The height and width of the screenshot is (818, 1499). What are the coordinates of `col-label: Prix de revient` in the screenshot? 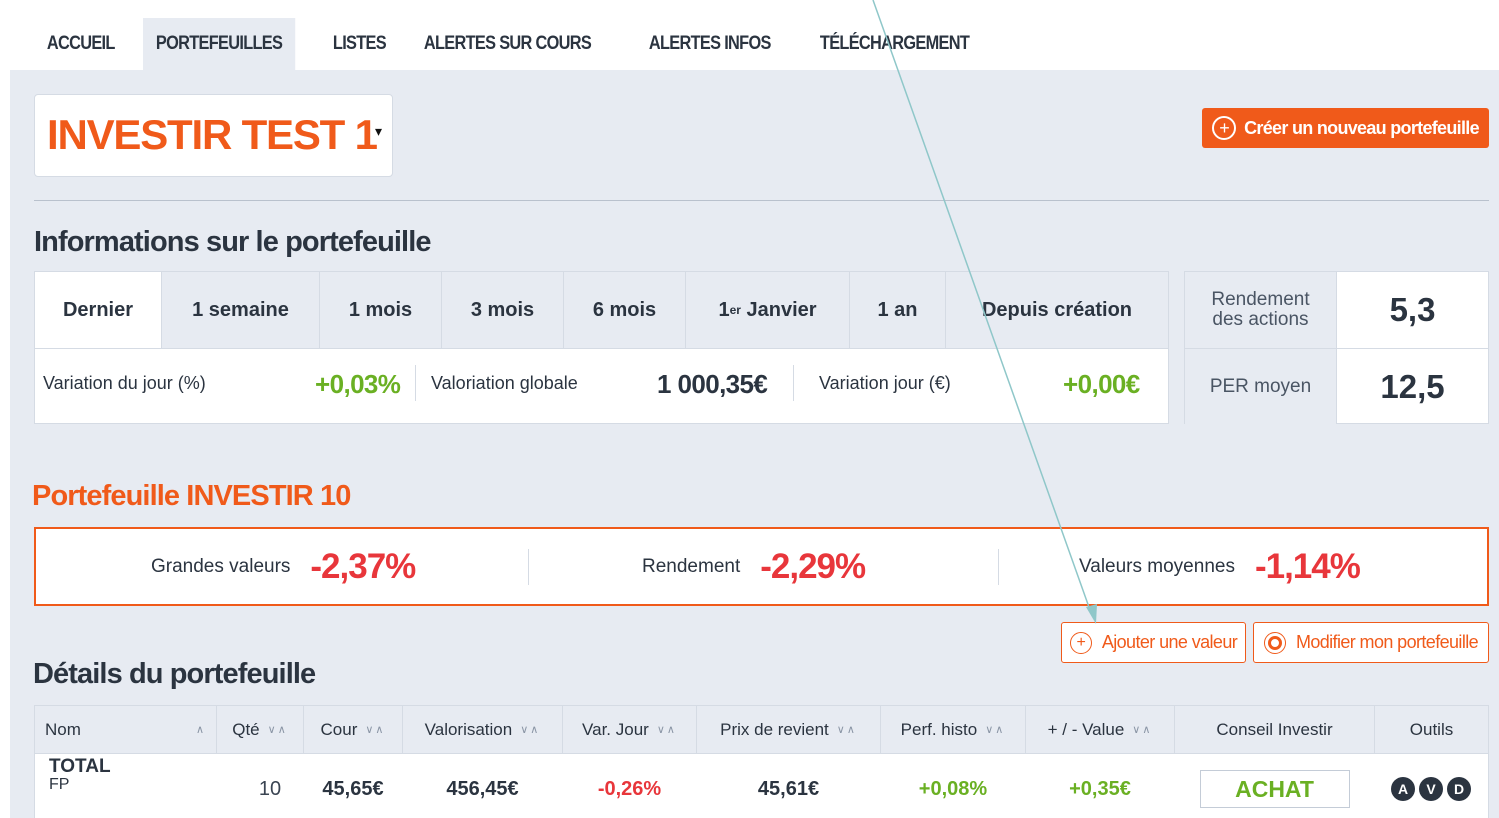 It's located at (774, 729).